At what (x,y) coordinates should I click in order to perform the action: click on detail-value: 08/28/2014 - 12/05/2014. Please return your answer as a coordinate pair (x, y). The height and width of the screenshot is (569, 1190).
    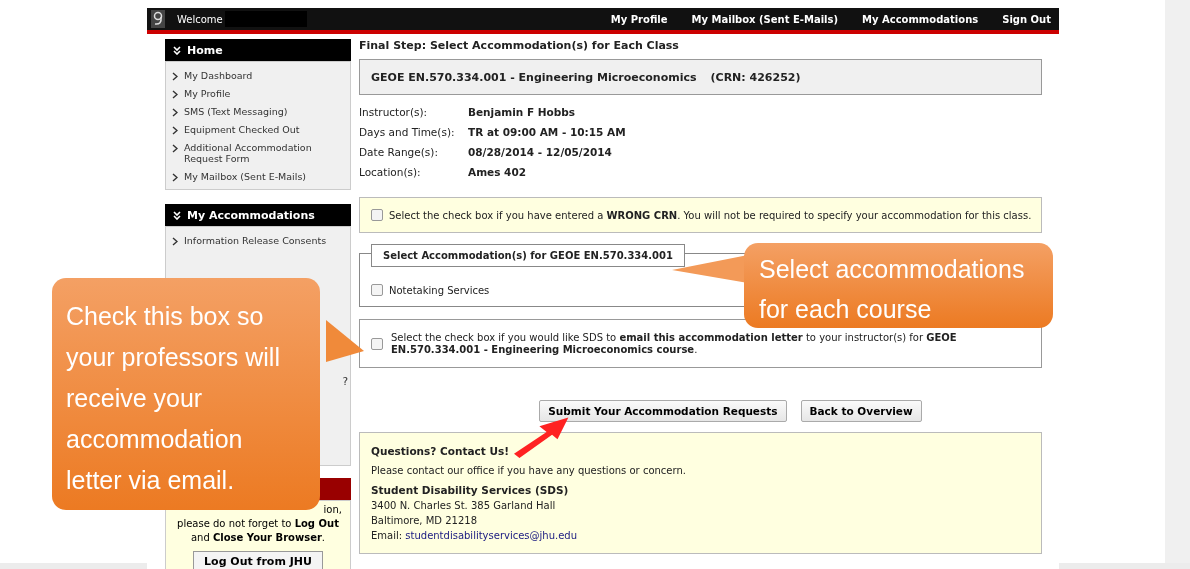
    Looking at the image, I should click on (540, 152).